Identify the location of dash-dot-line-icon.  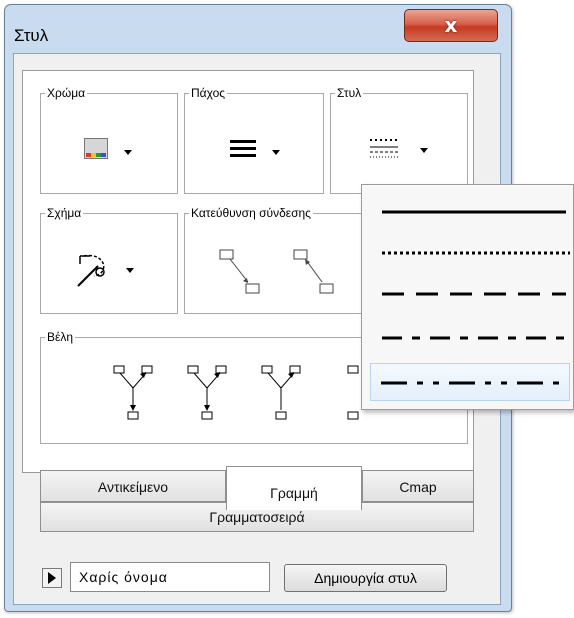
(474, 383).